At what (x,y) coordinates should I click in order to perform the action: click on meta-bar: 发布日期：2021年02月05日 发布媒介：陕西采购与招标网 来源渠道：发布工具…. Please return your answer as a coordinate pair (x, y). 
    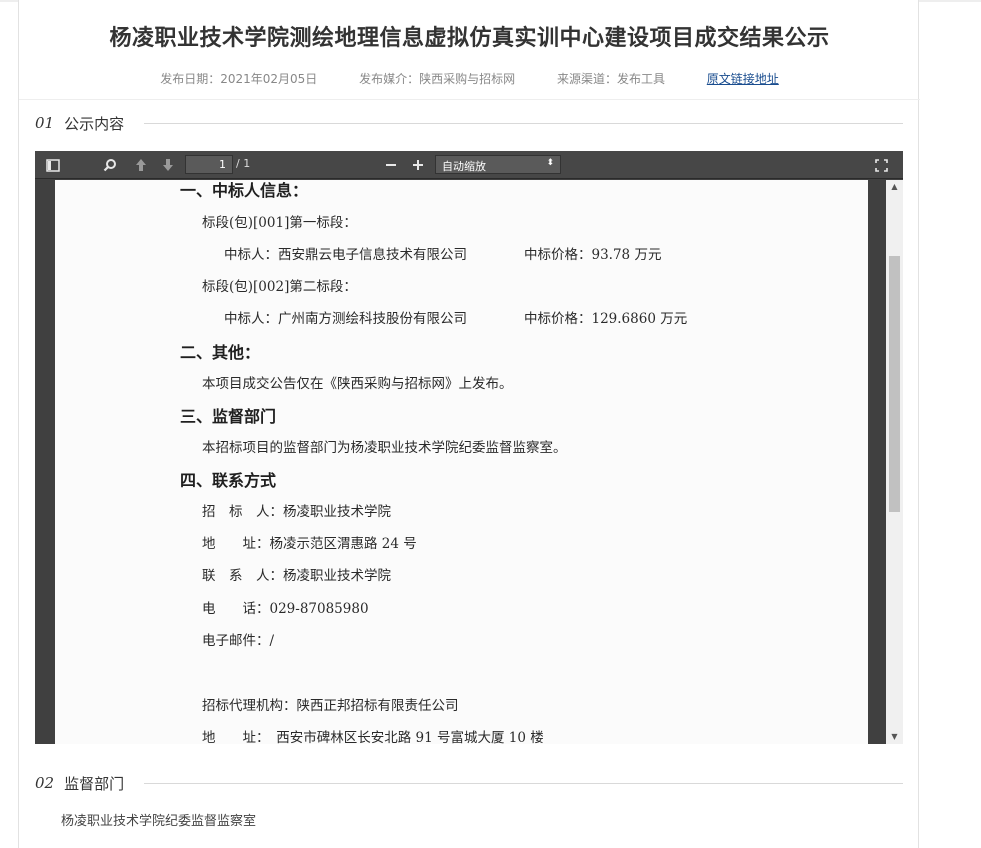
    Looking at the image, I should click on (469, 78).